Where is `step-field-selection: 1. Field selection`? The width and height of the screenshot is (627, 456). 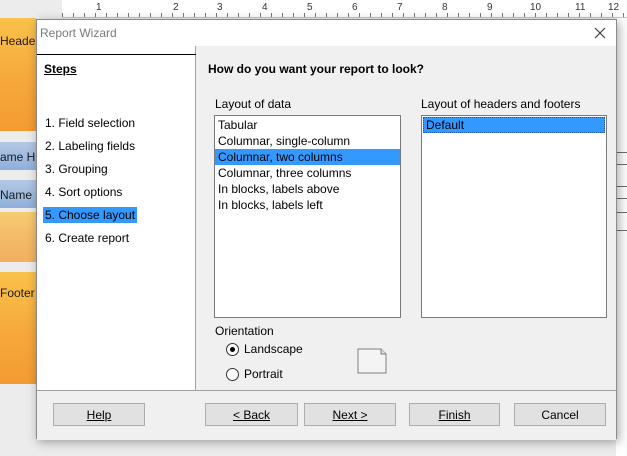 step-field-selection: 1. Field selection is located at coordinates (90, 123).